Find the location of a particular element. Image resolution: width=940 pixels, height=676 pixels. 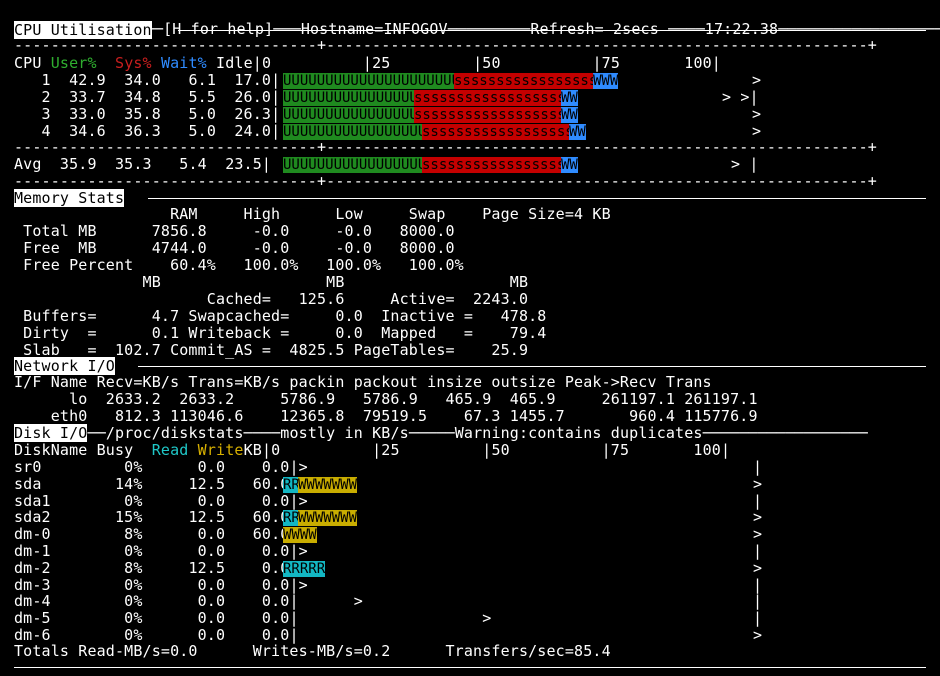

network-rule is located at coordinates (532, 366).